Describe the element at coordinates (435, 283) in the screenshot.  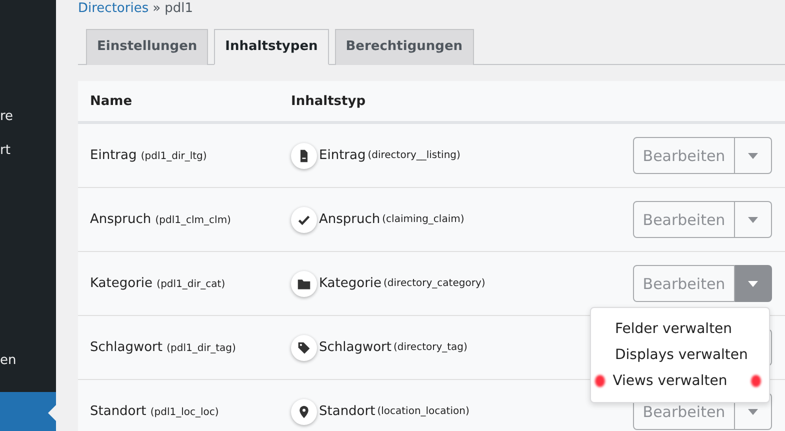
I see `slug-text: (directory_category)` at that location.